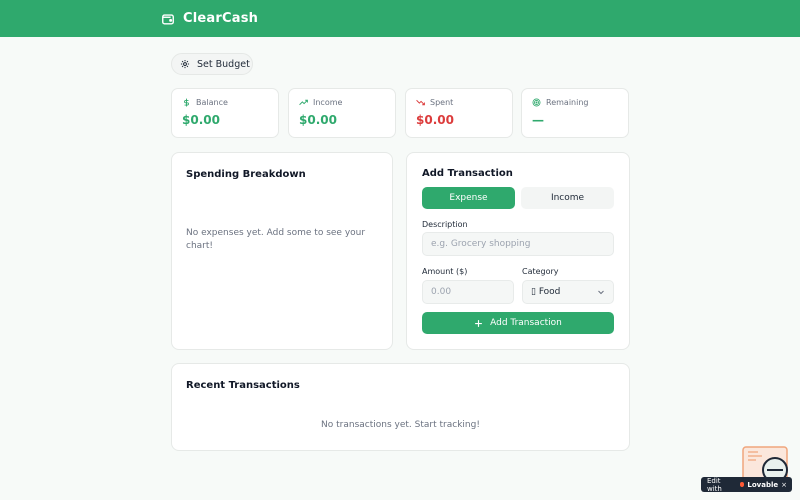 Image resolution: width=800 pixels, height=500 pixels. I want to click on gear-icon, so click(185, 64).